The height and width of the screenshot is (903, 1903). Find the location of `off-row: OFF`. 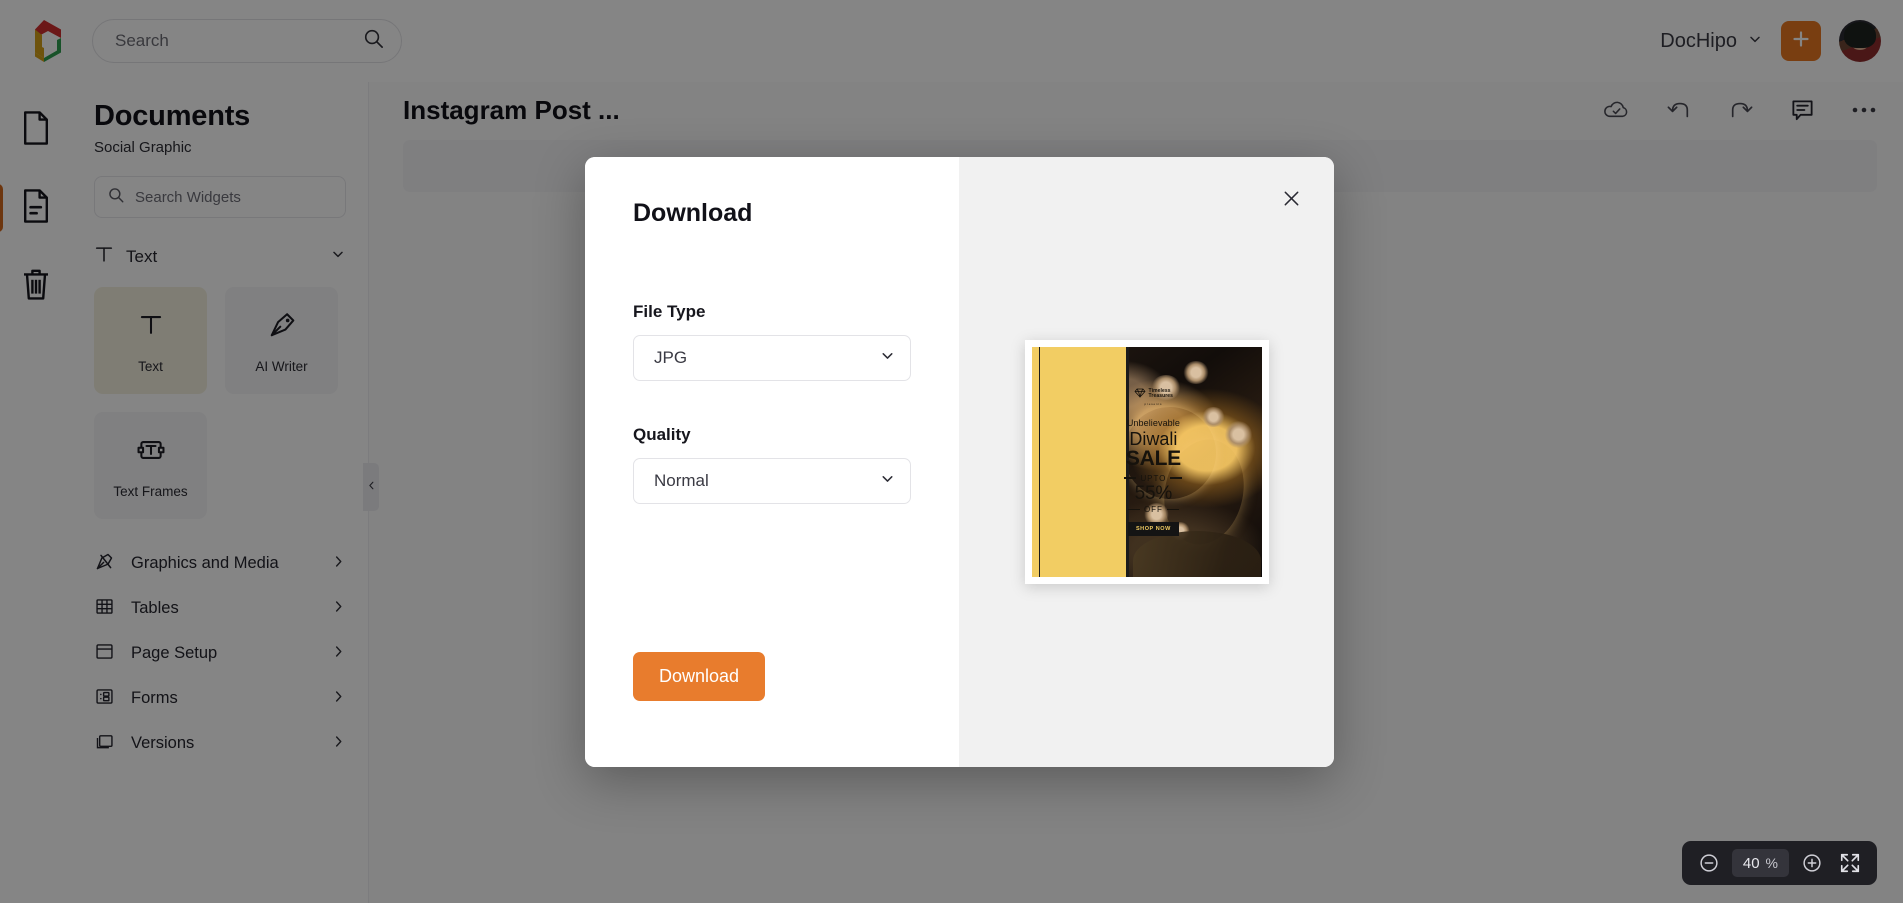

off-row: OFF is located at coordinates (1153, 509).